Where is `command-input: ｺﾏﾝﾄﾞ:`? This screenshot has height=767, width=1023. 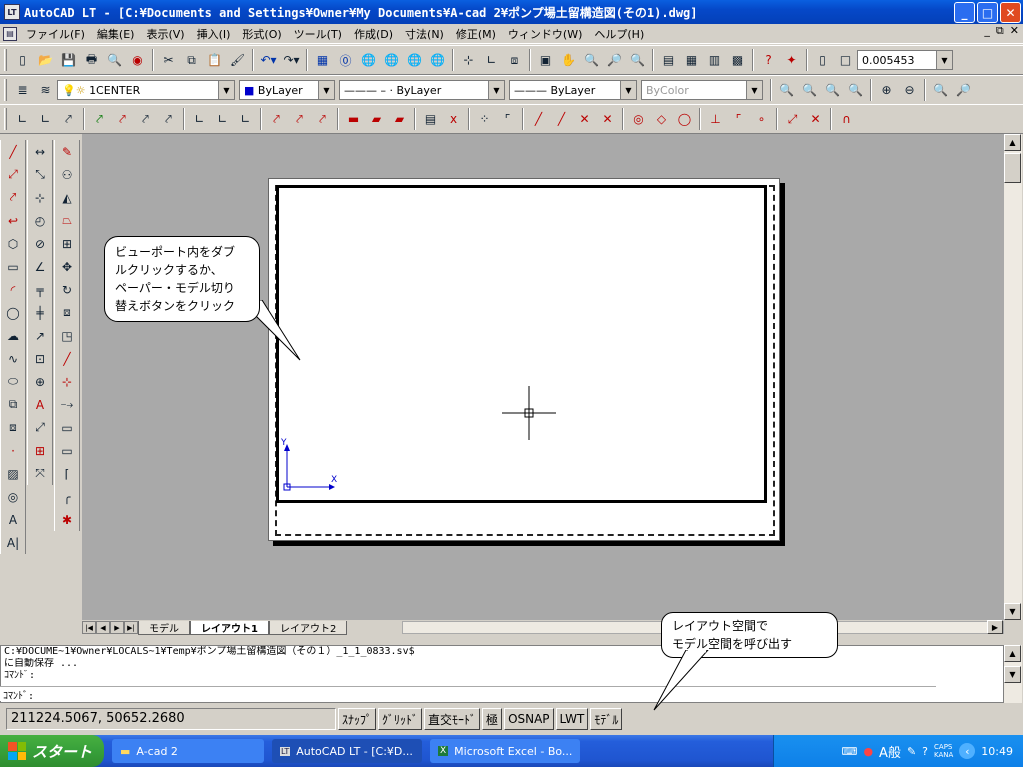
command-input: ｺﾏﾝﾄﾞ: is located at coordinates (468, 694).